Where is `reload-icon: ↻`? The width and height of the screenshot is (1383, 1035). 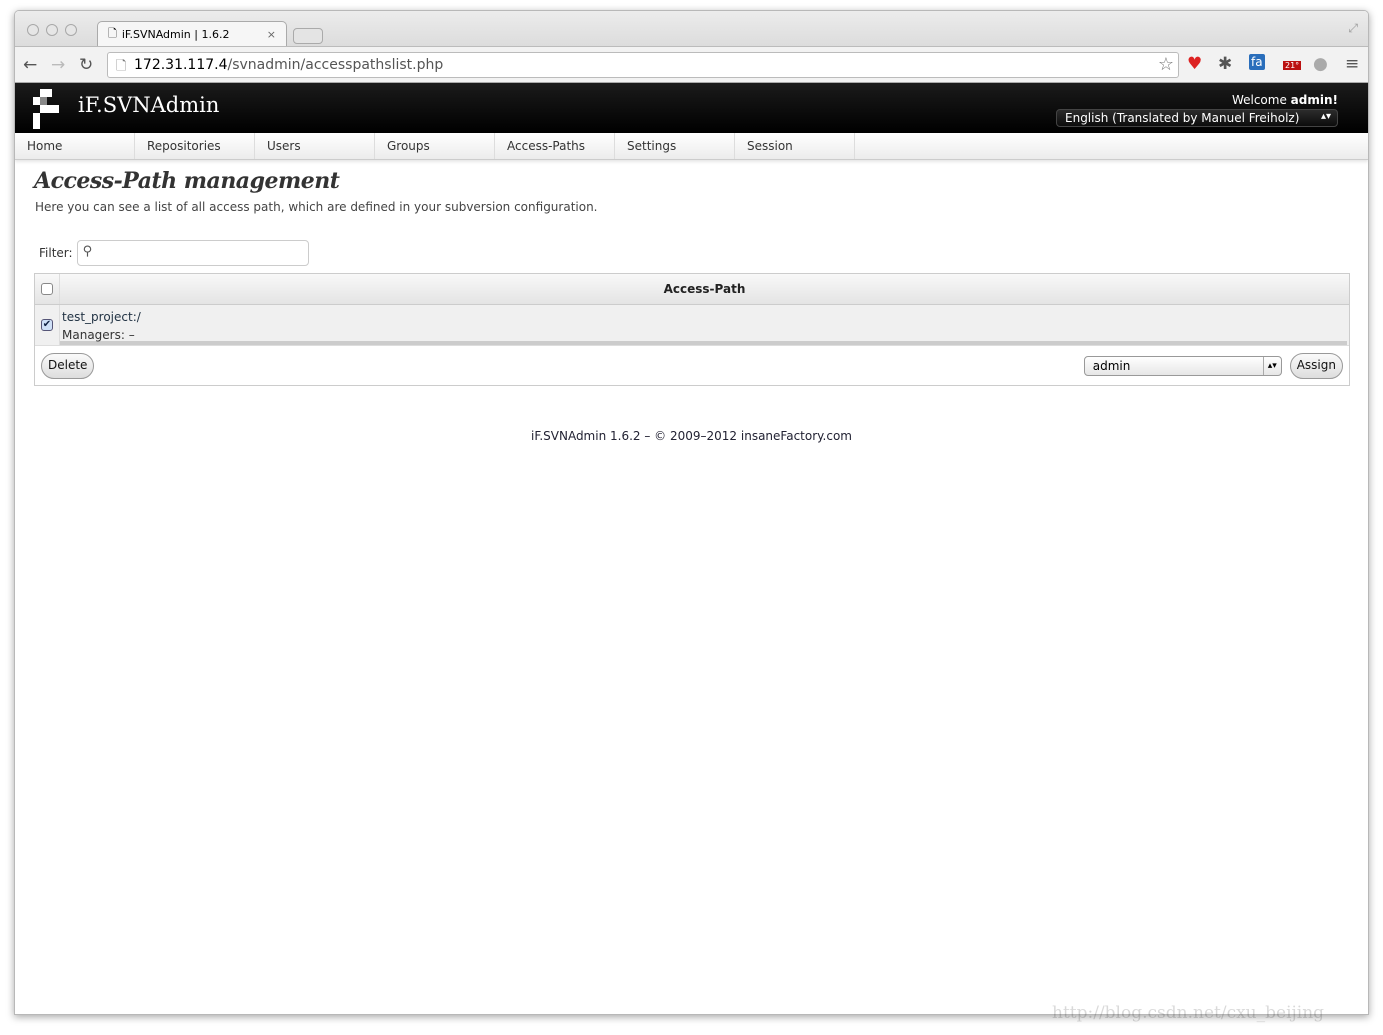 reload-icon: ↻ is located at coordinates (86, 65).